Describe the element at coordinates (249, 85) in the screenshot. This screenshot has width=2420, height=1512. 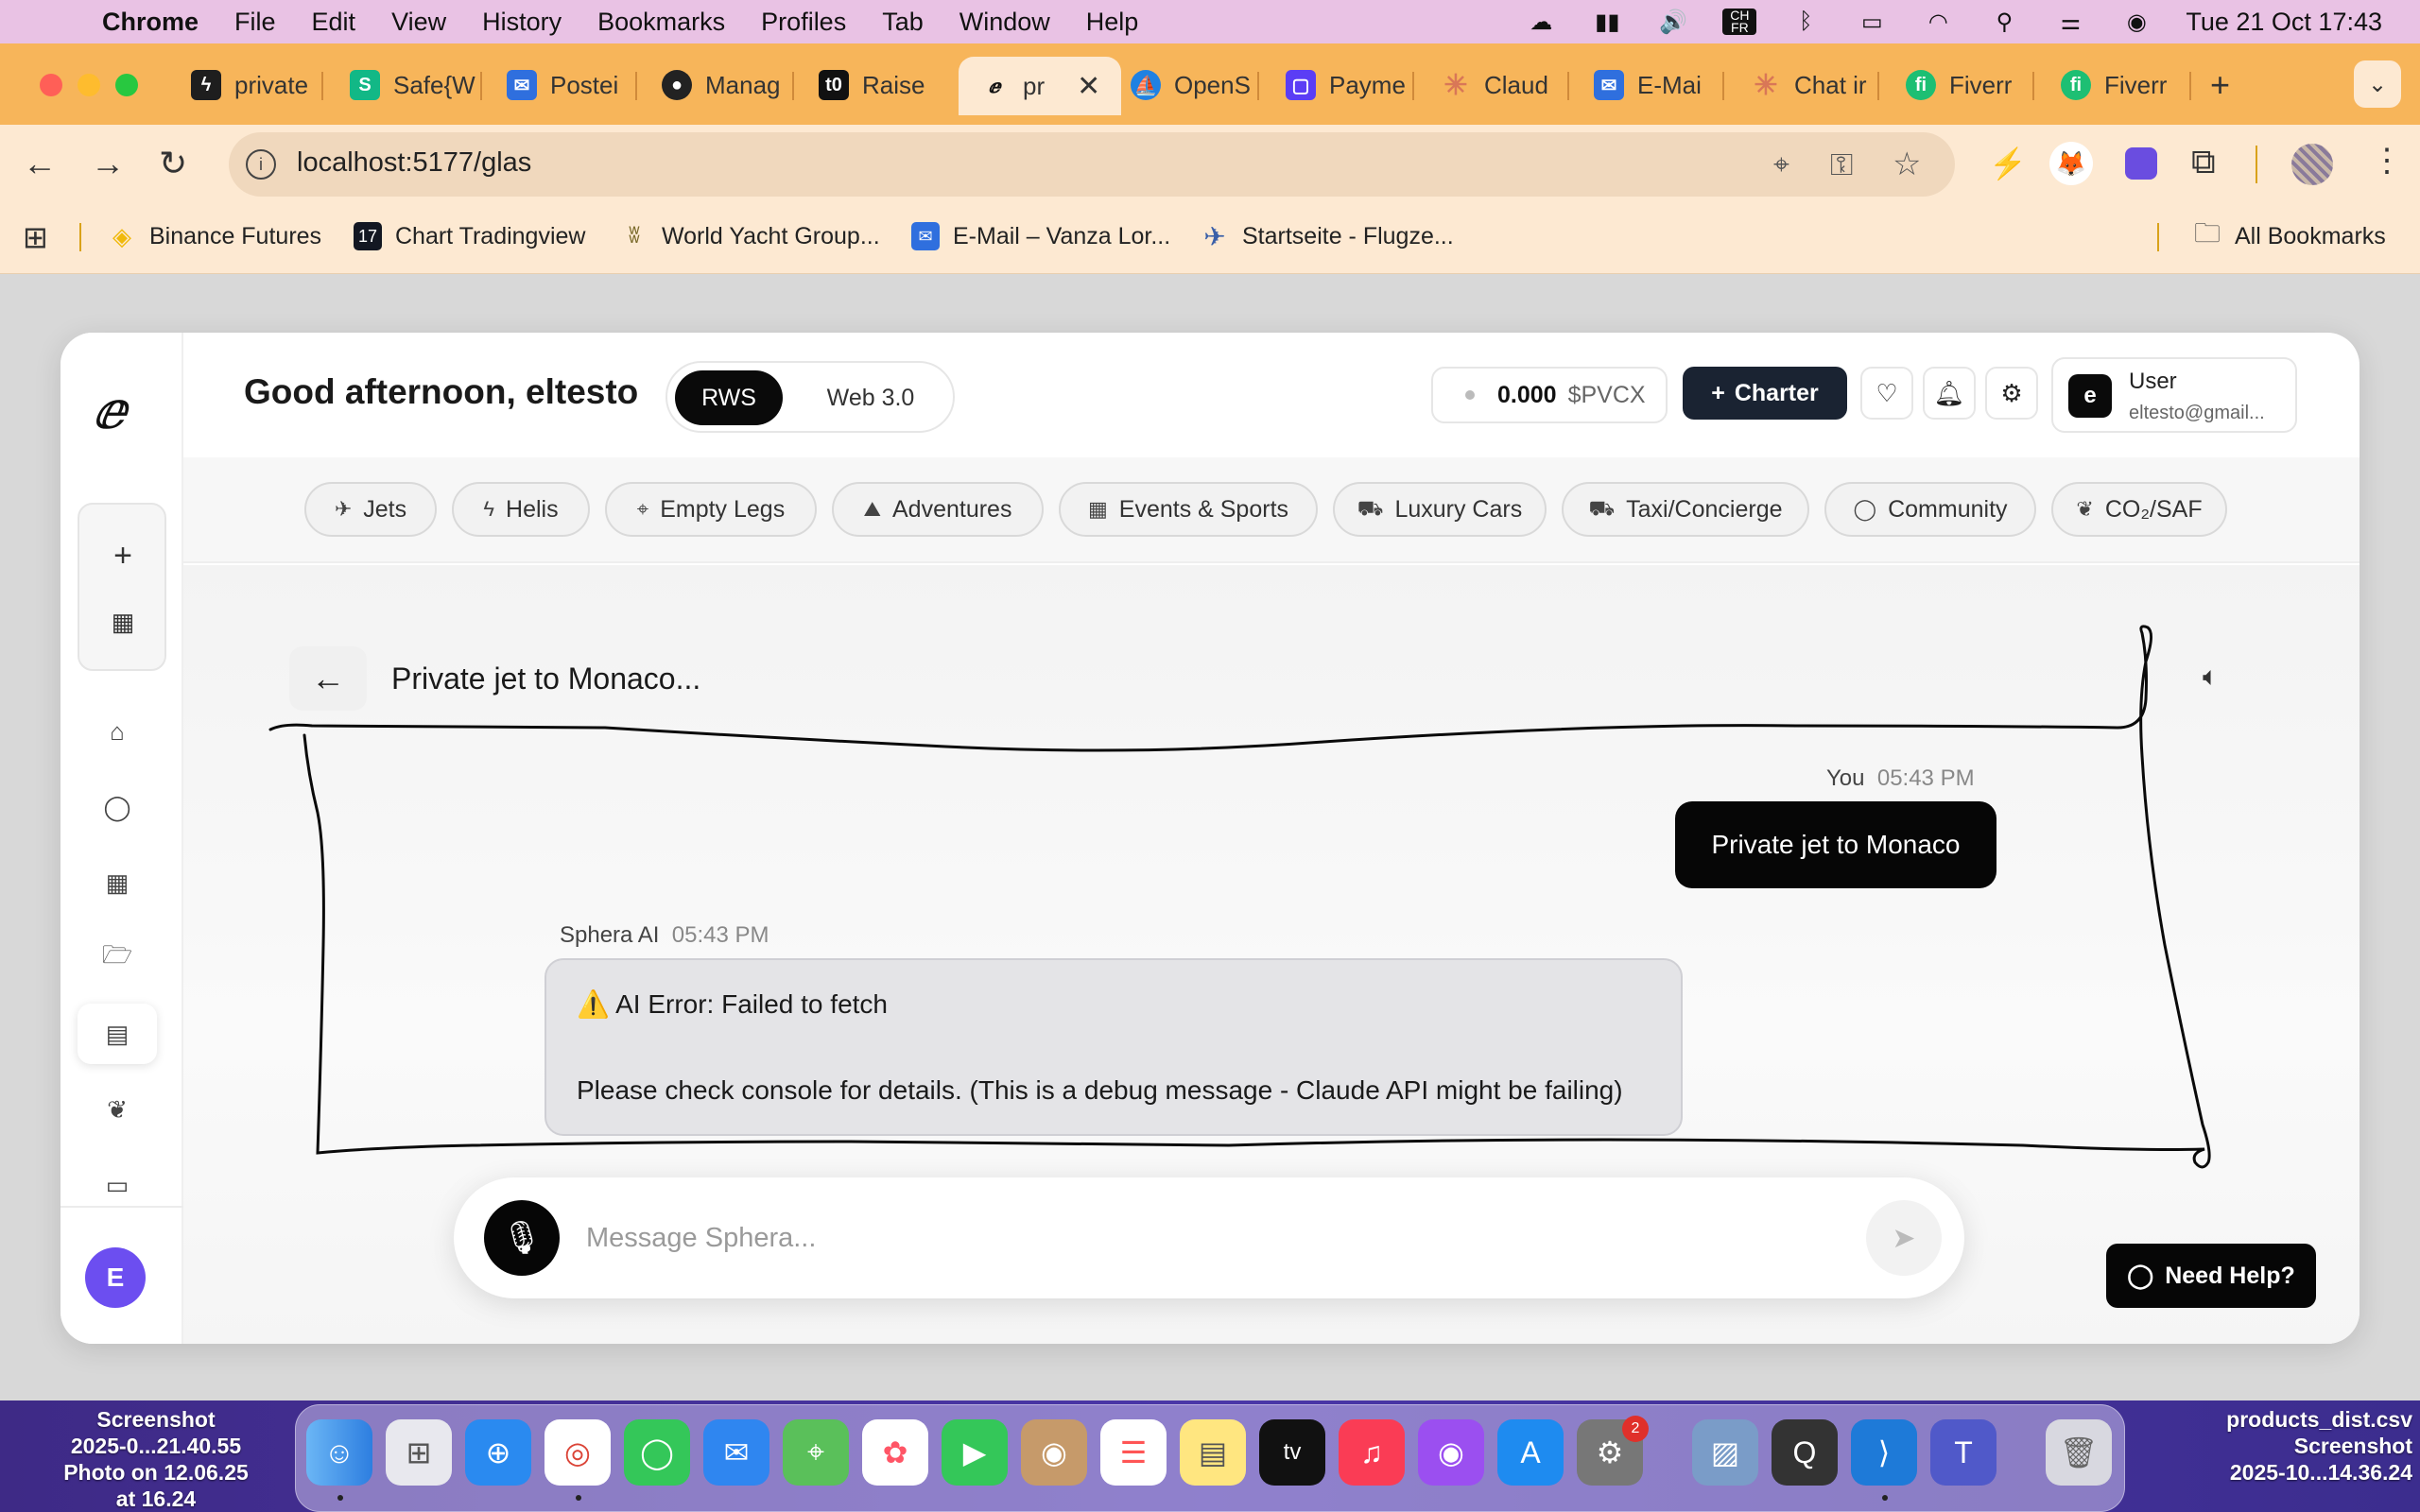
I see `tab-private: ϟ private` at that location.